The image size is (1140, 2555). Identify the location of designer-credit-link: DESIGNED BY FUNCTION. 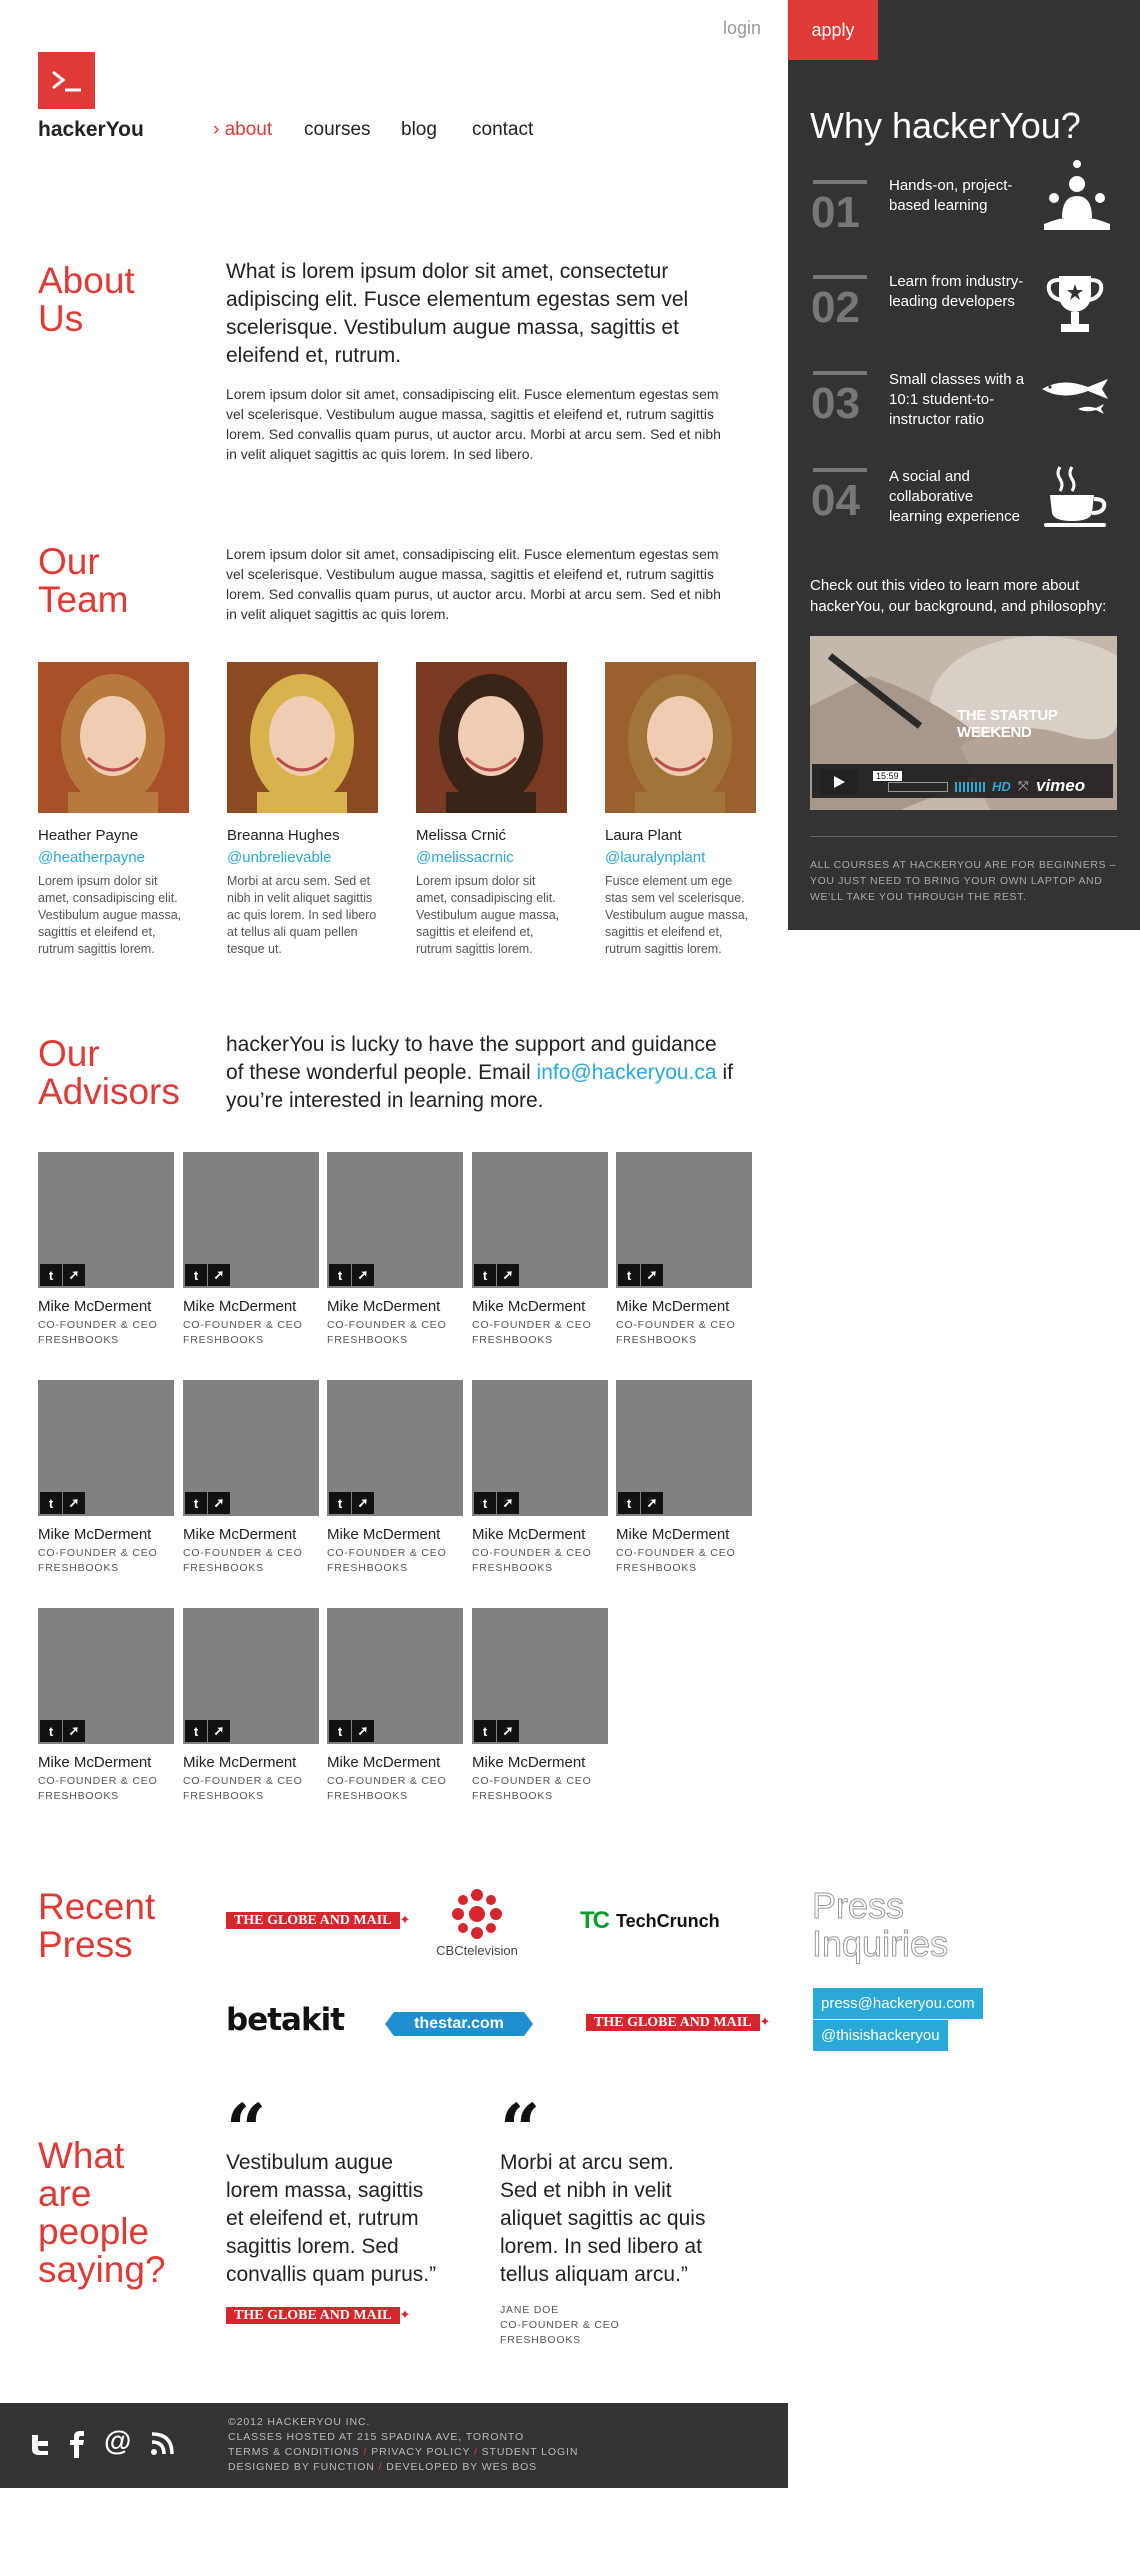
(301, 2467).